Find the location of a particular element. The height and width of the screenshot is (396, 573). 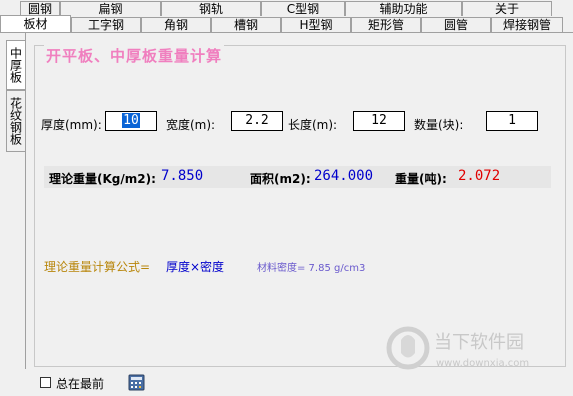

theory-weight-value: 7.850 is located at coordinates (182, 176).